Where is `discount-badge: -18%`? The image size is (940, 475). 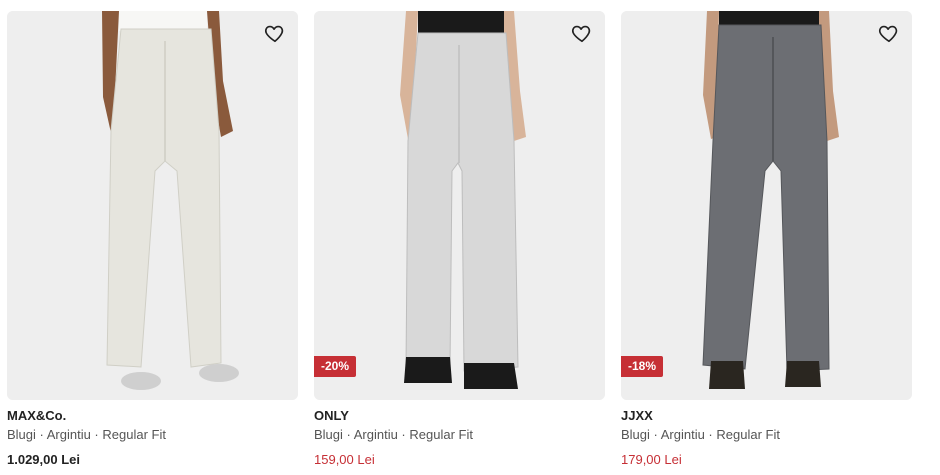 discount-badge: -18% is located at coordinates (642, 366).